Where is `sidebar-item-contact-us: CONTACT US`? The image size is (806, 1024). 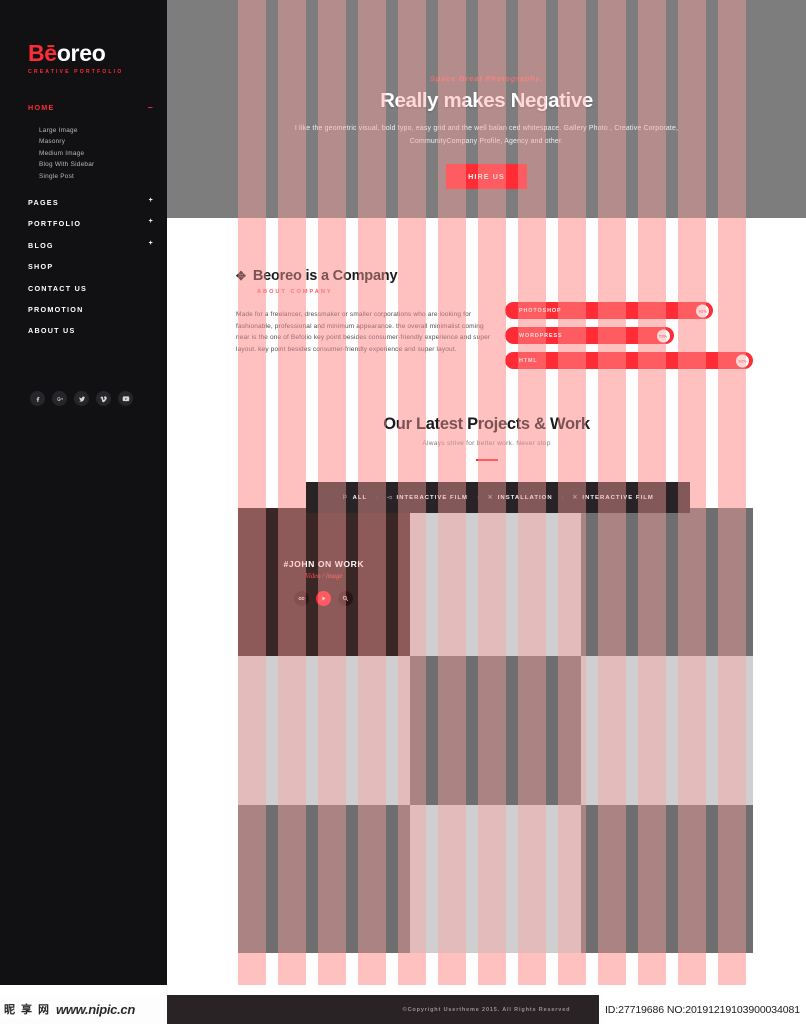 sidebar-item-contact-us: CONTACT US is located at coordinates (88, 288).